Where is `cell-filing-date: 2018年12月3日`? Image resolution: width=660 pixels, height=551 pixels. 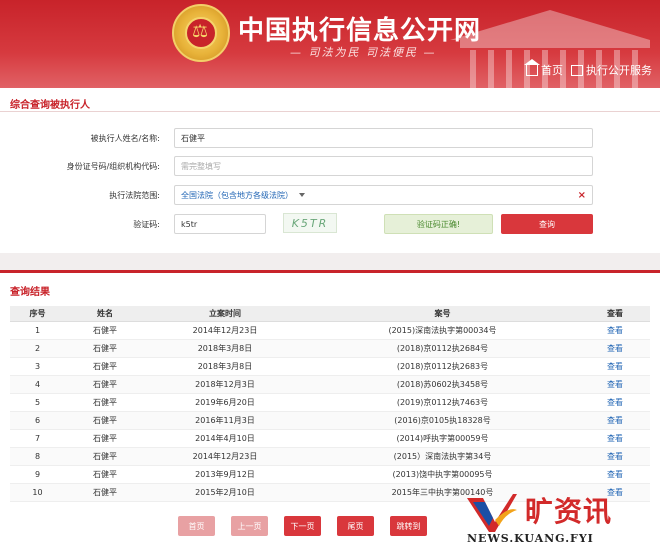 cell-filing-date: 2018年12月3日 is located at coordinates (225, 384).